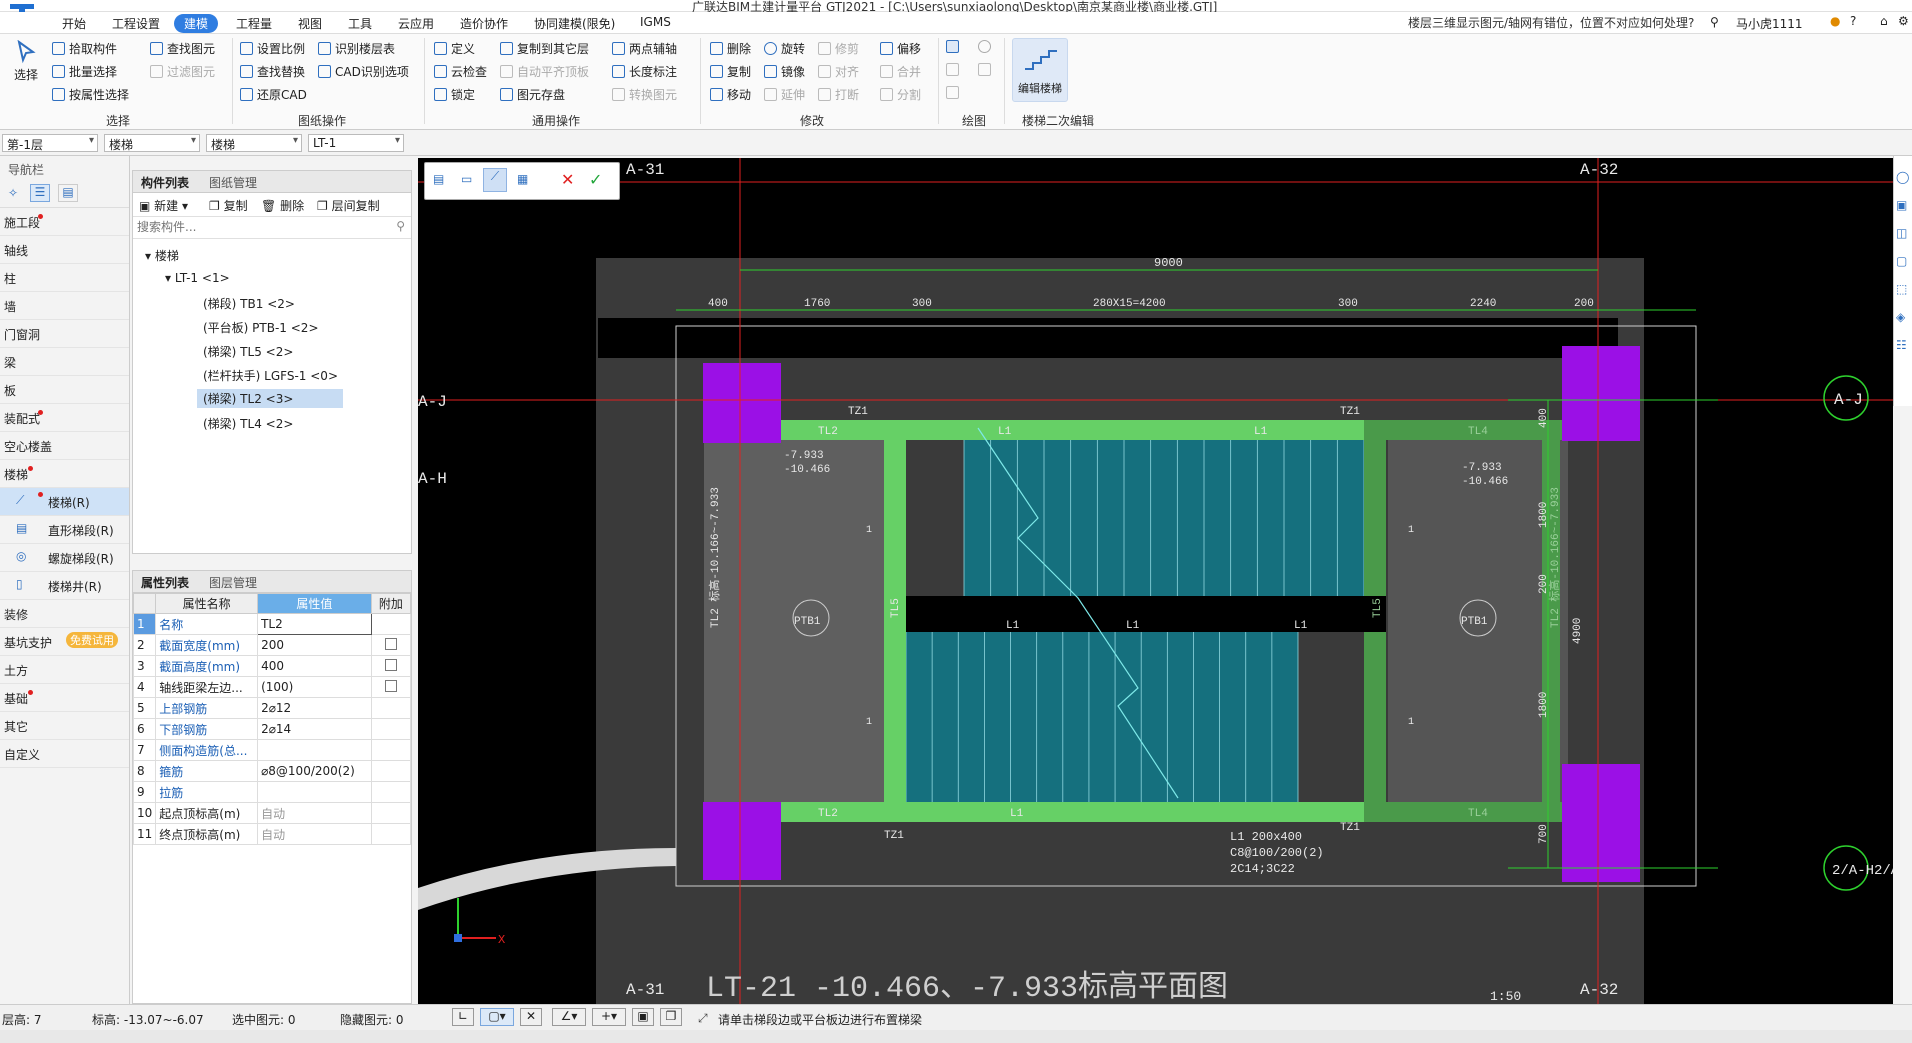 Image resolution: width=1912 pixels, height=1043 pixels. I want to click on category-select: 楼梯, so click(152, 143).